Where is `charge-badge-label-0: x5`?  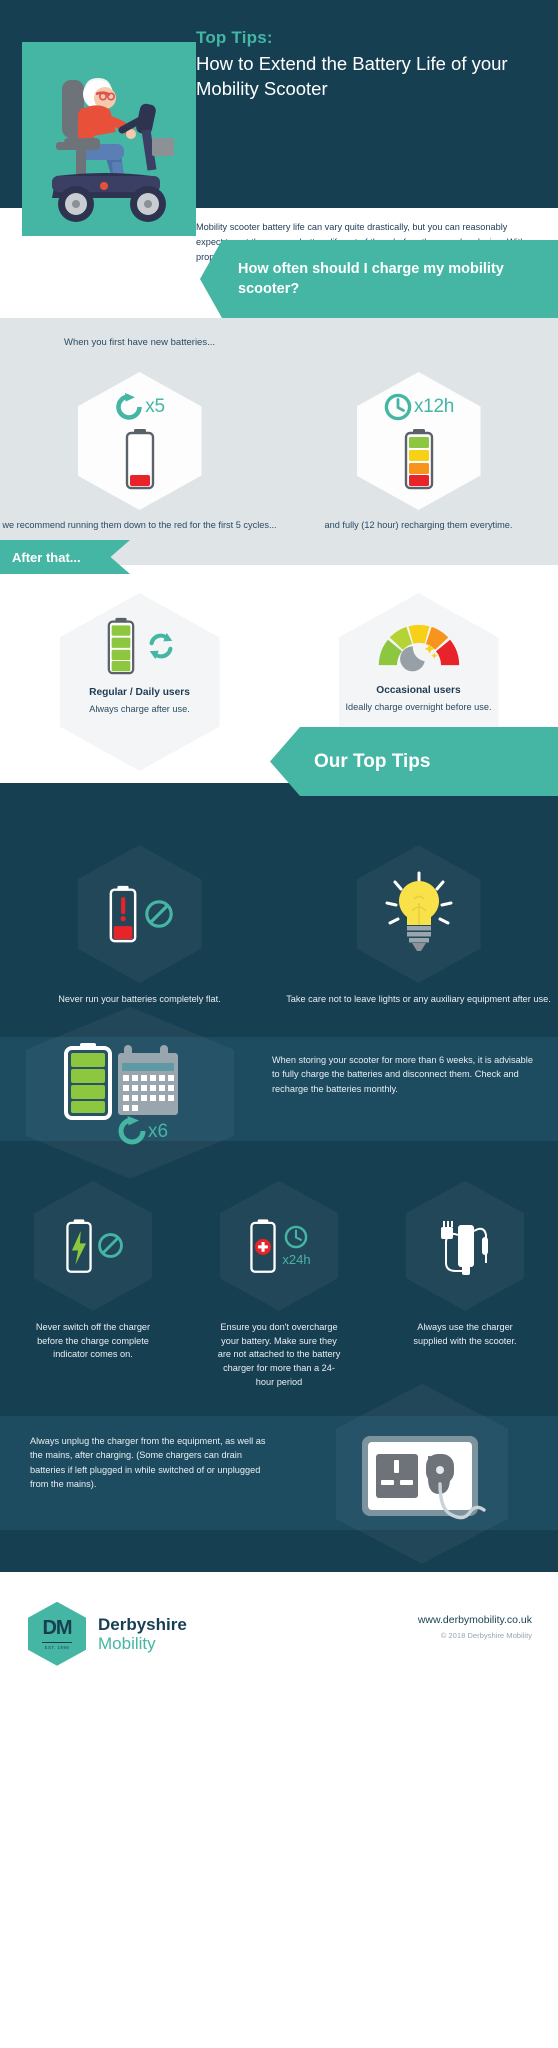
charge-badge-label-0: x5 is located at coordinates (155, 406).